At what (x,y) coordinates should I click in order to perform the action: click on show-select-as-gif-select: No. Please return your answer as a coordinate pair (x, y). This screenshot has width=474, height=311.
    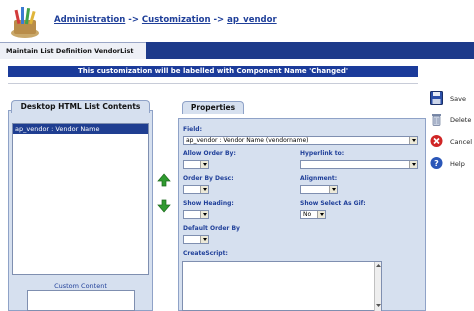
    Looking at the image, I should click on (313, 214).